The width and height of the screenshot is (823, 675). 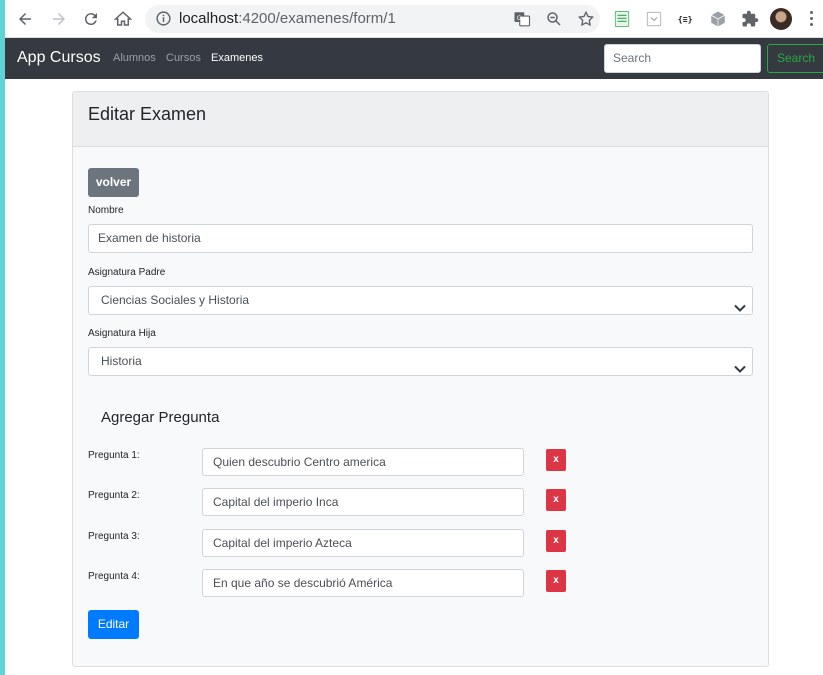 I want to click on bookmark-star-icon, so click(x=586, y=19).